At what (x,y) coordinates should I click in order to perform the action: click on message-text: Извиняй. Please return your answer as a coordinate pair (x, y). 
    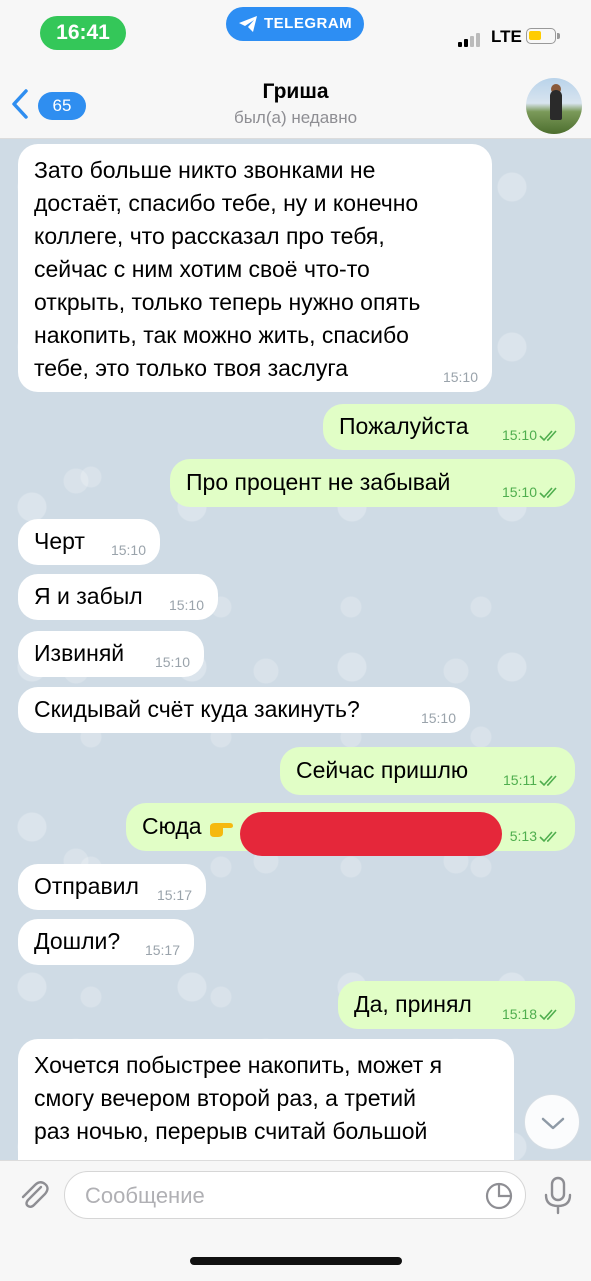
    Looking at the image, I should click on (79, 653).